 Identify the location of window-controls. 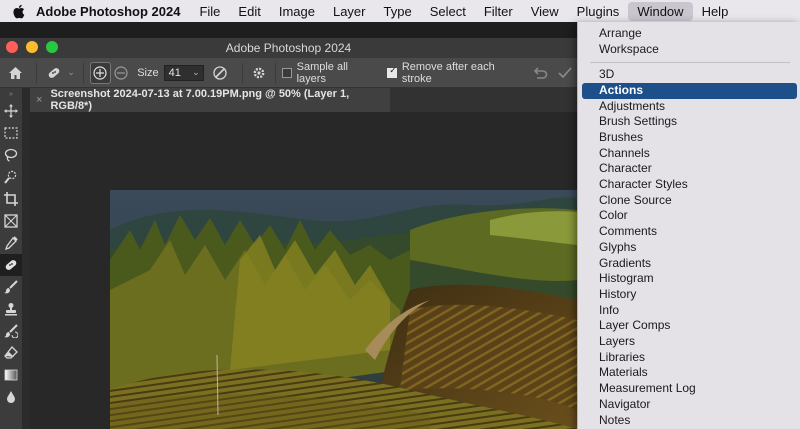
(32, 47).